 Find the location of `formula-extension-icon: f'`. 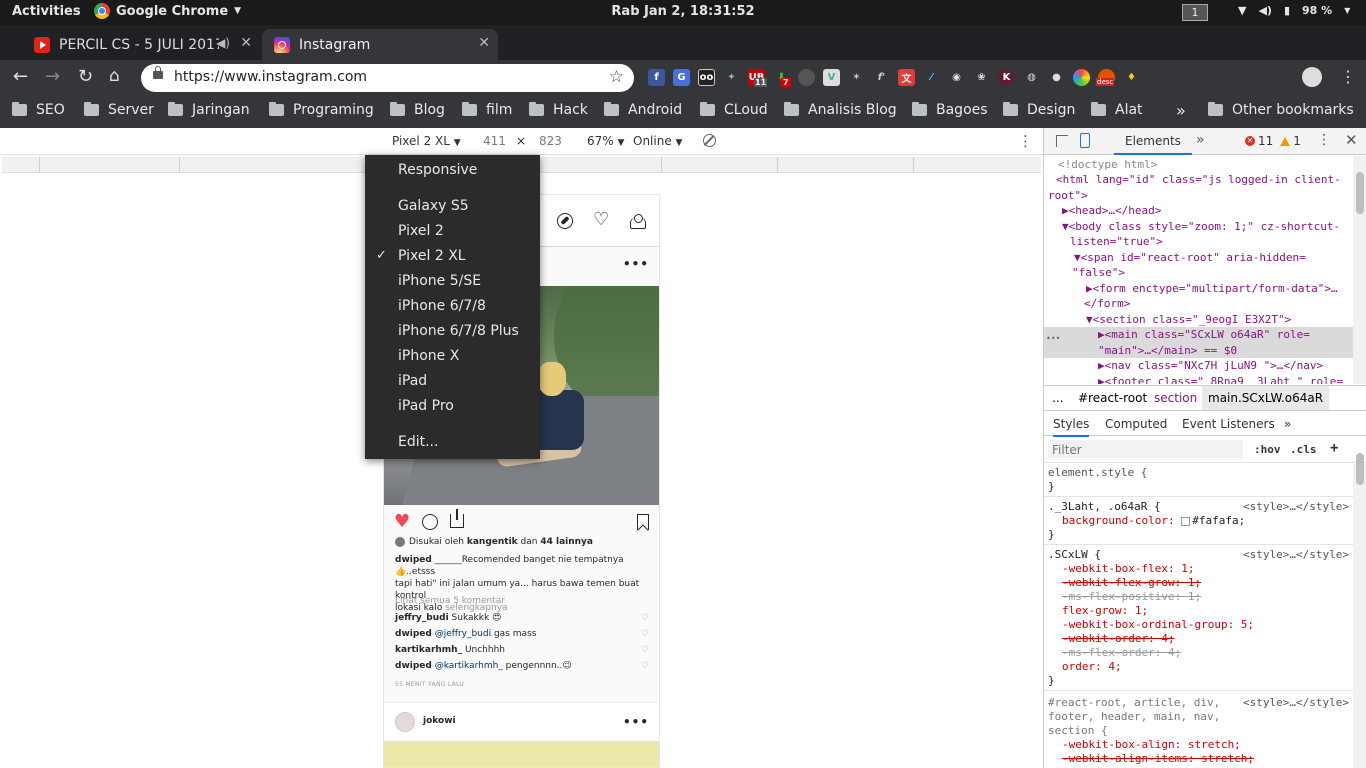

formula-extension-icon: f' is located at coordinates (881, 77).